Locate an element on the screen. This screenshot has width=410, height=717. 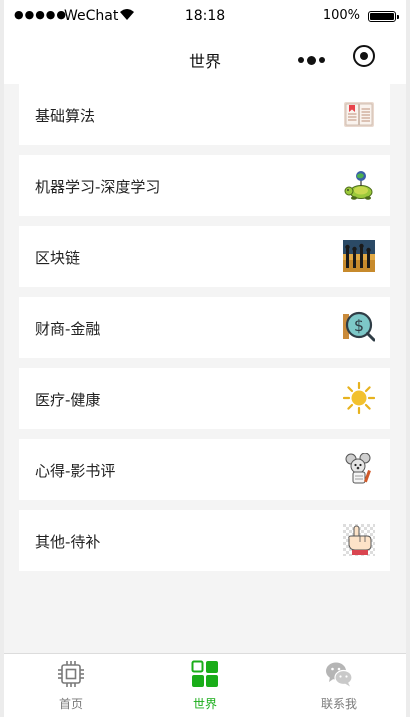
crowd-photo-icon is located at coordinates (359, 256).